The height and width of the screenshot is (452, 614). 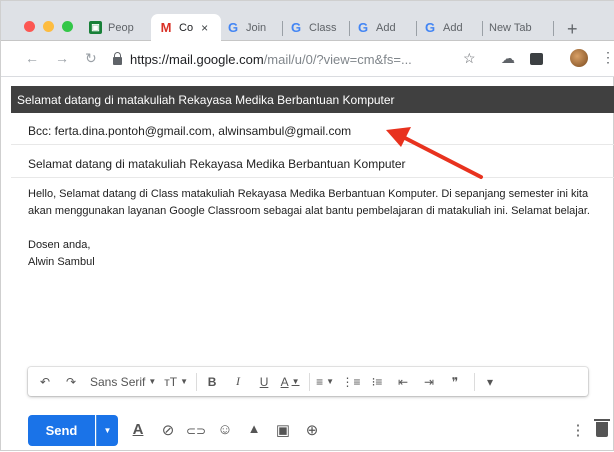 What do you see at coordinates (48, 26) in the screenshot?
I see `window-minimize-button` at bounding box center [48, 26].